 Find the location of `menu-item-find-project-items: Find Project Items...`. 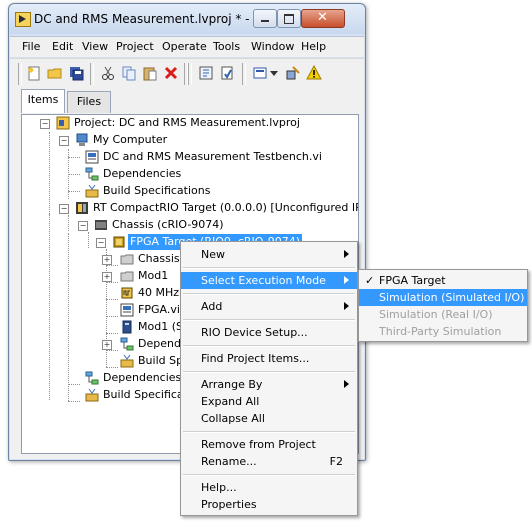

menu-item-find-project-items: Find Project Items... is located at coordinates (269, 358).